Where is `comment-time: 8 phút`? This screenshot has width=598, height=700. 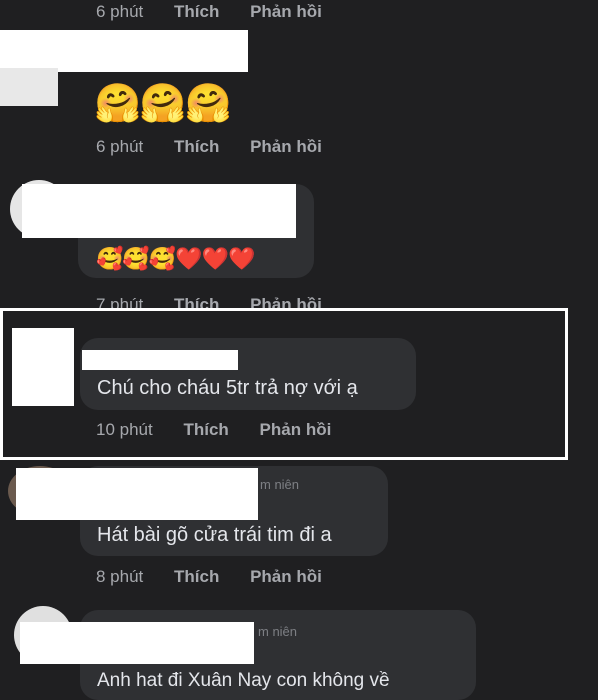
comment-time: 8 phút is located at coordinates (120, 576).